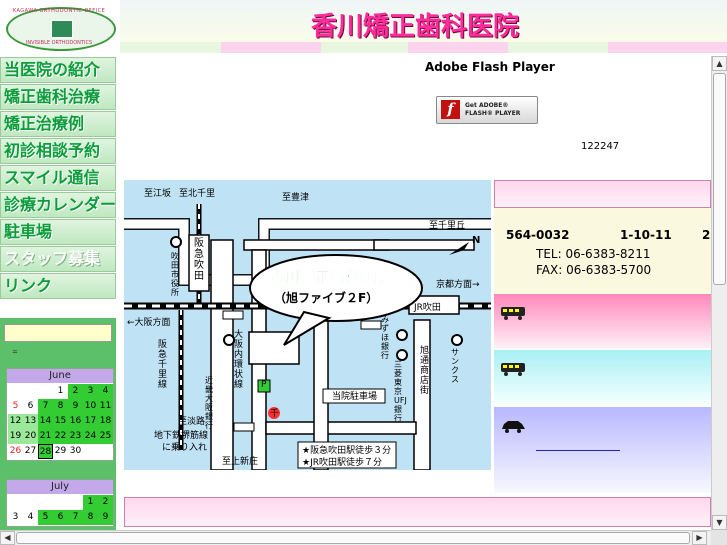 The height and width of the screenshot is (545, 727). Describe the element at coordinates (58, 124) in the screenshot. I see `menu-item-cases: 矯正治療例` at that location.